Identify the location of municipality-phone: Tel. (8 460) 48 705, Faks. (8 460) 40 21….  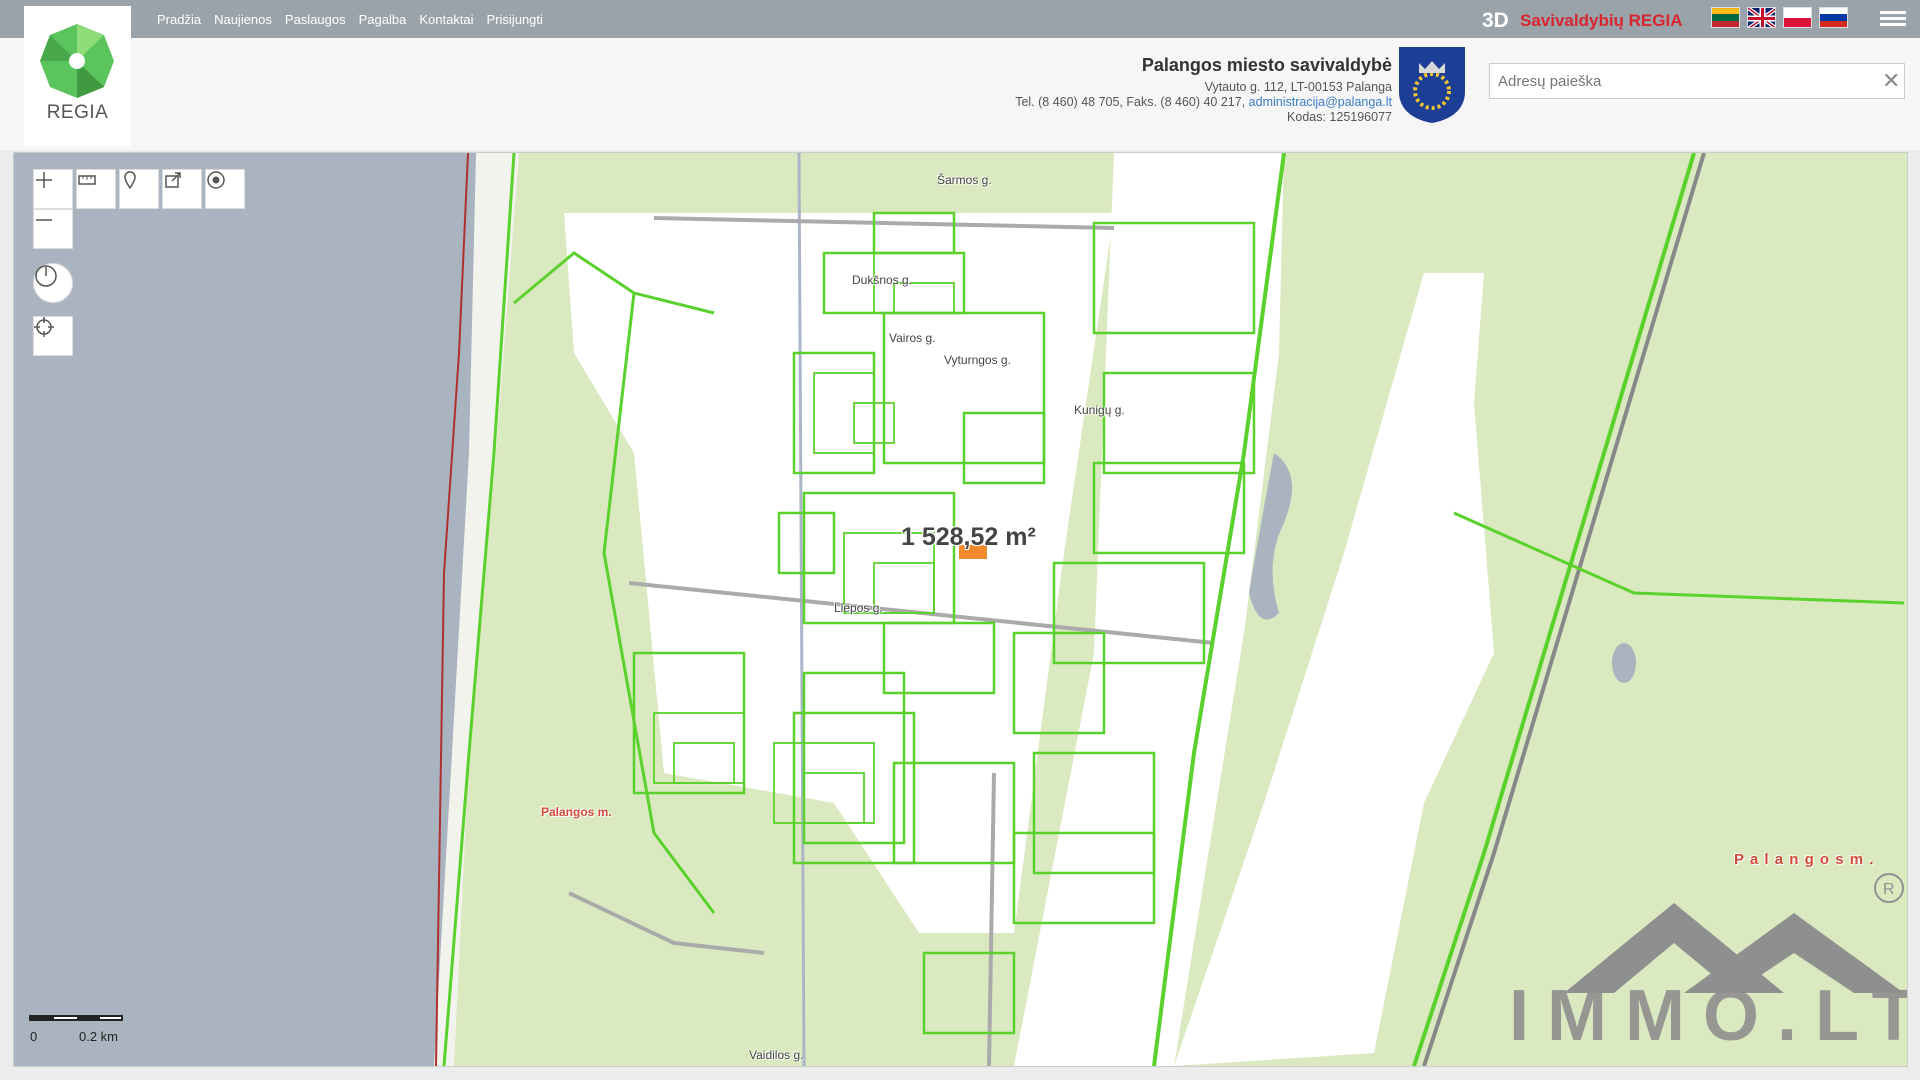
(1130, 102).